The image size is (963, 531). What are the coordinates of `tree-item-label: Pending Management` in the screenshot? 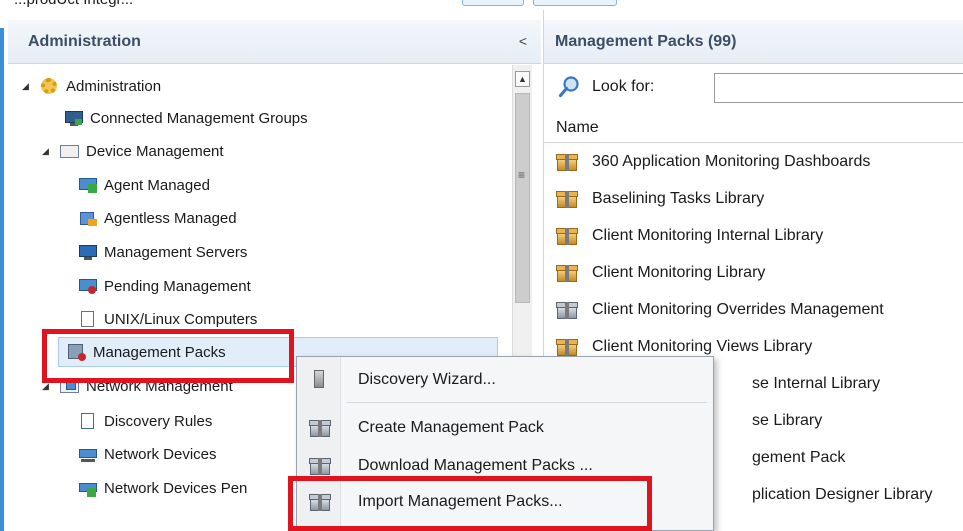 It's located at (177, 286).